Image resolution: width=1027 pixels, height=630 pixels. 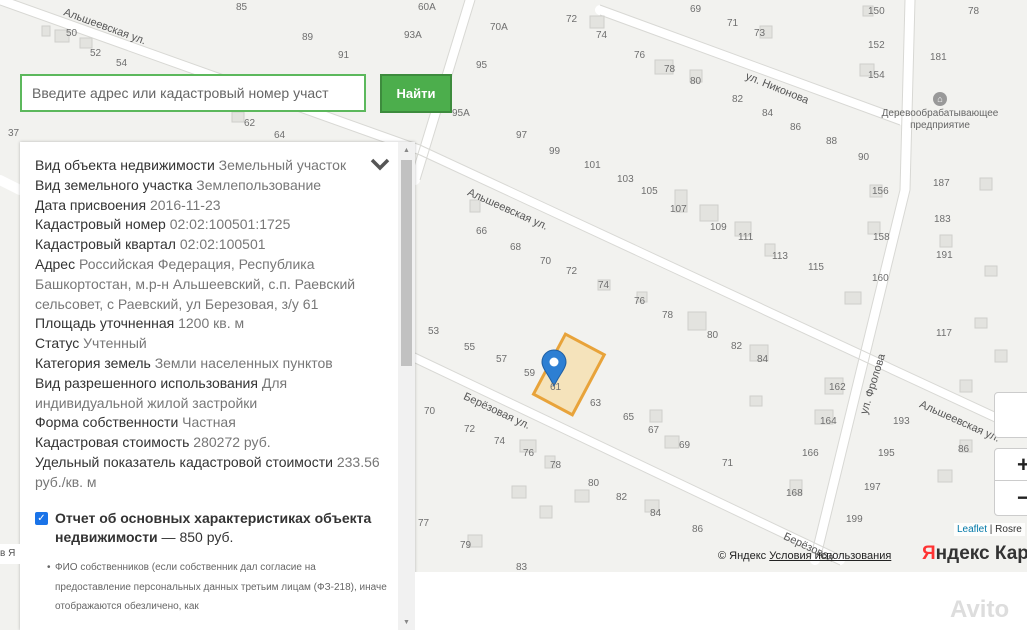 What do you see at coordinates (876, 75) in the screenshot?
I see `house-number-label: 154` at bounding box center [876, 75].